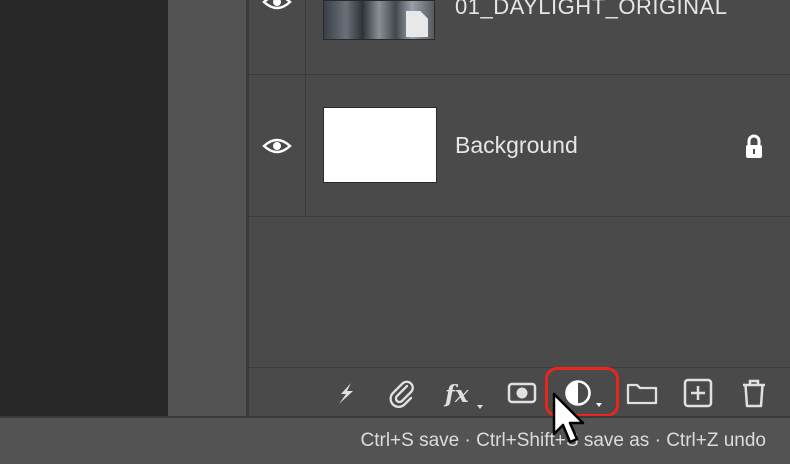  I want to click on mouse-cursor-icon, so click(568, 418).